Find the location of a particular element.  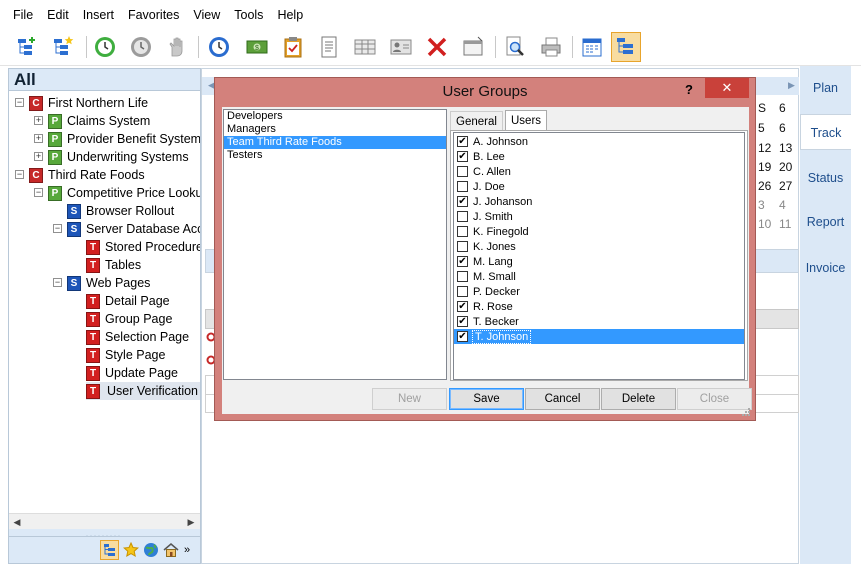

tree-item: P Provider Benefit System is located at coordinates (124, 139).